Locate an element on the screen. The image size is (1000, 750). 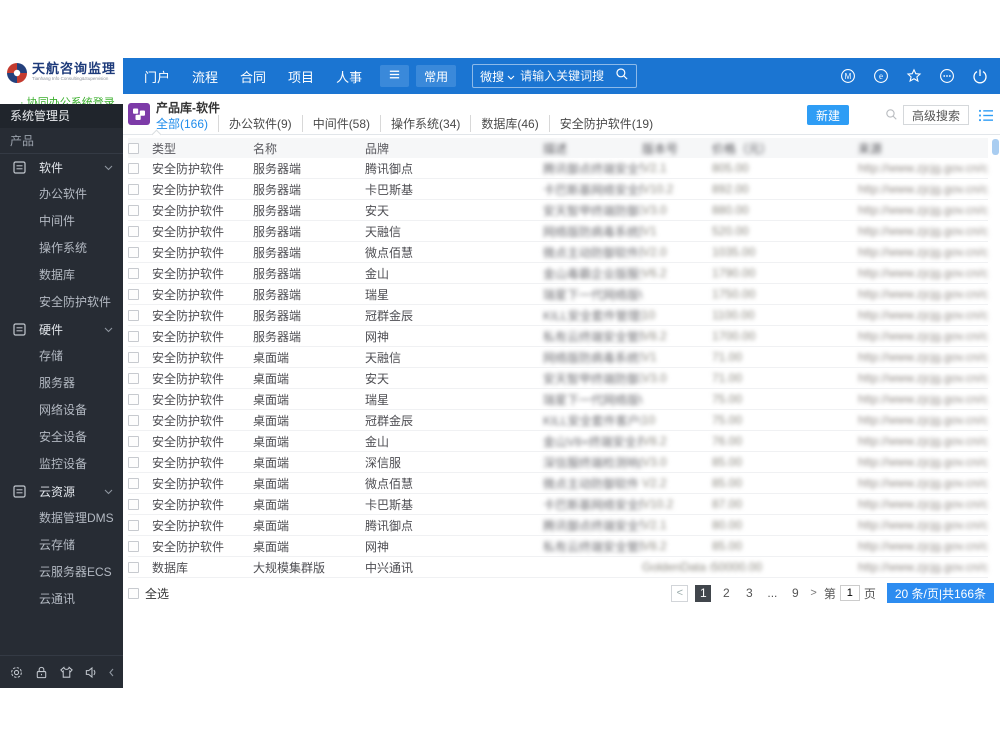
table-header: 类型 名称 品牌 描述 版本号 价格（元） 来源 is located at coordinates (558, 148).